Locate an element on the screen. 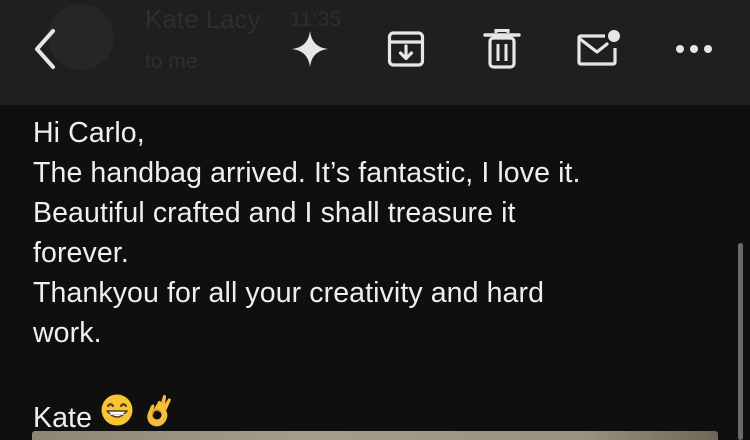 The height and width of the screenshot is (440, 750). delete-button is located at coordinates (502, 49).